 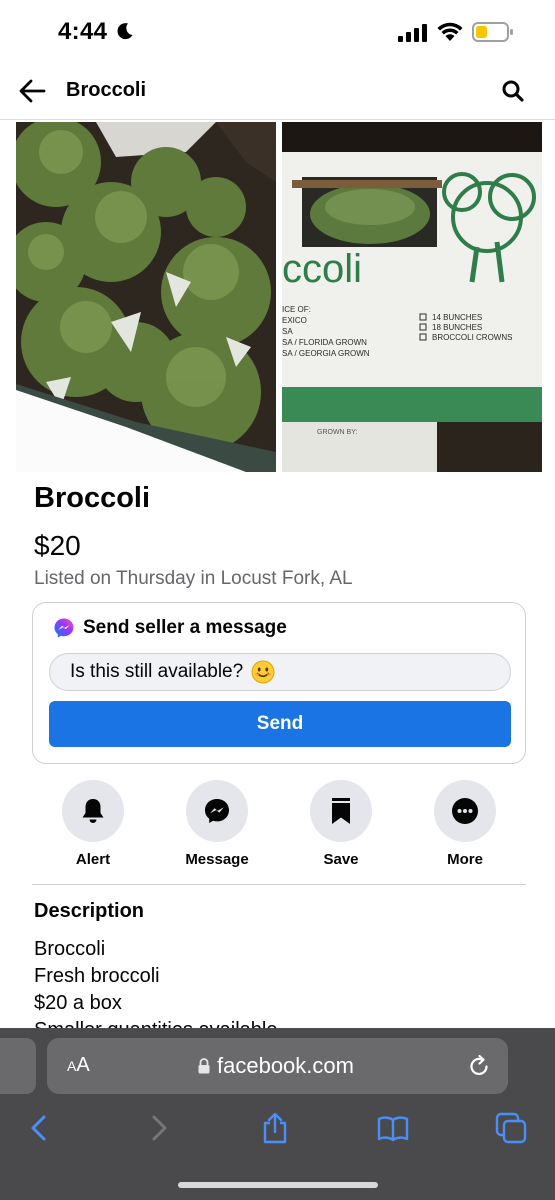 What do you see at coordinates (97, 976) in the screenshot?
I see `description-line: Fresh broccoli` at bounding box center [97, 976].